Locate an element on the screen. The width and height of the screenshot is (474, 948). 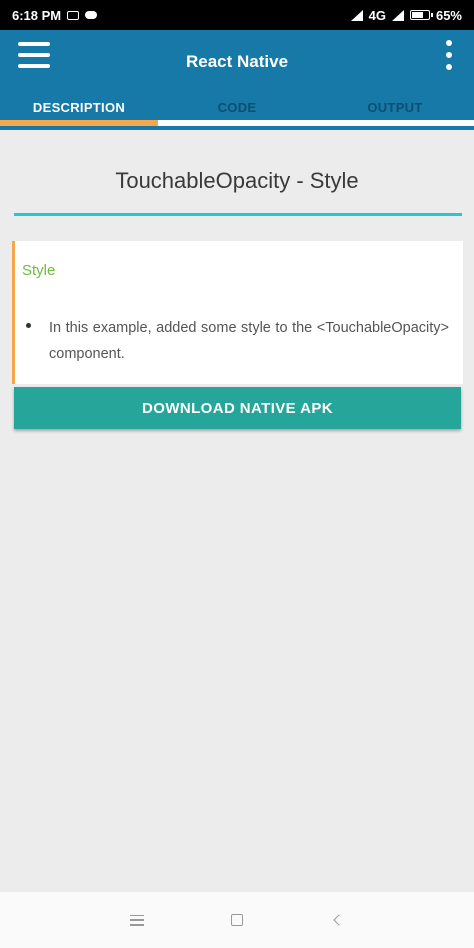
network-type: 4G is located at coordinates (377, 15).